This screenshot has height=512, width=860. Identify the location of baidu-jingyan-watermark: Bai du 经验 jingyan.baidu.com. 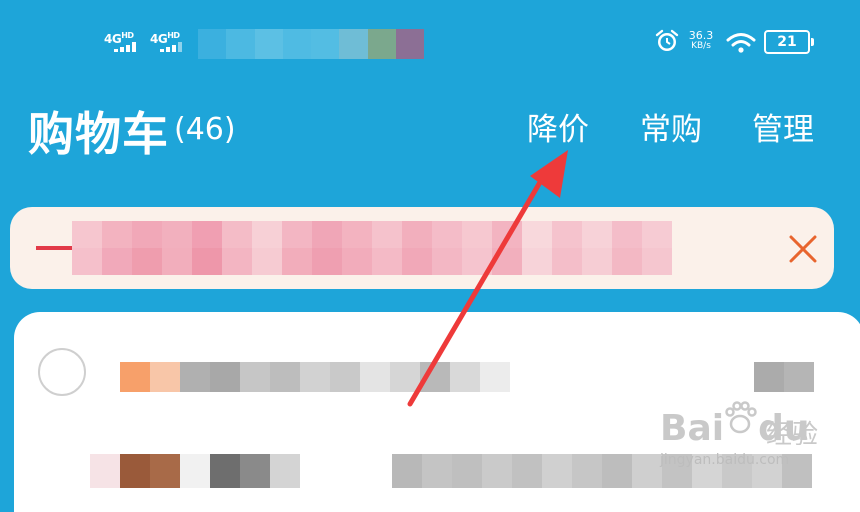
(755, 440).